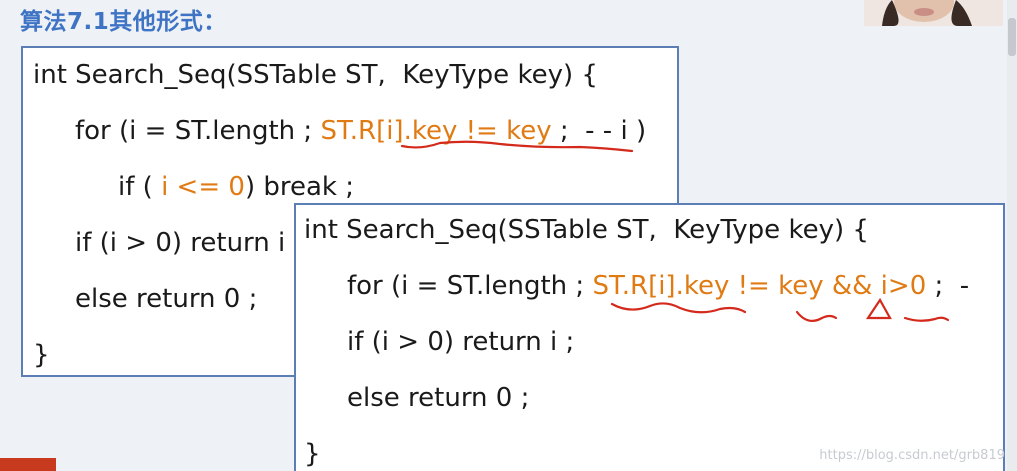 This screenshot has height=471, width=1017. What do you see at coordinates (912, 455) in the screenshot?
I see `csdn-watermark: https://blog.csdn.net/grb819` at bounding box center [912, 455].